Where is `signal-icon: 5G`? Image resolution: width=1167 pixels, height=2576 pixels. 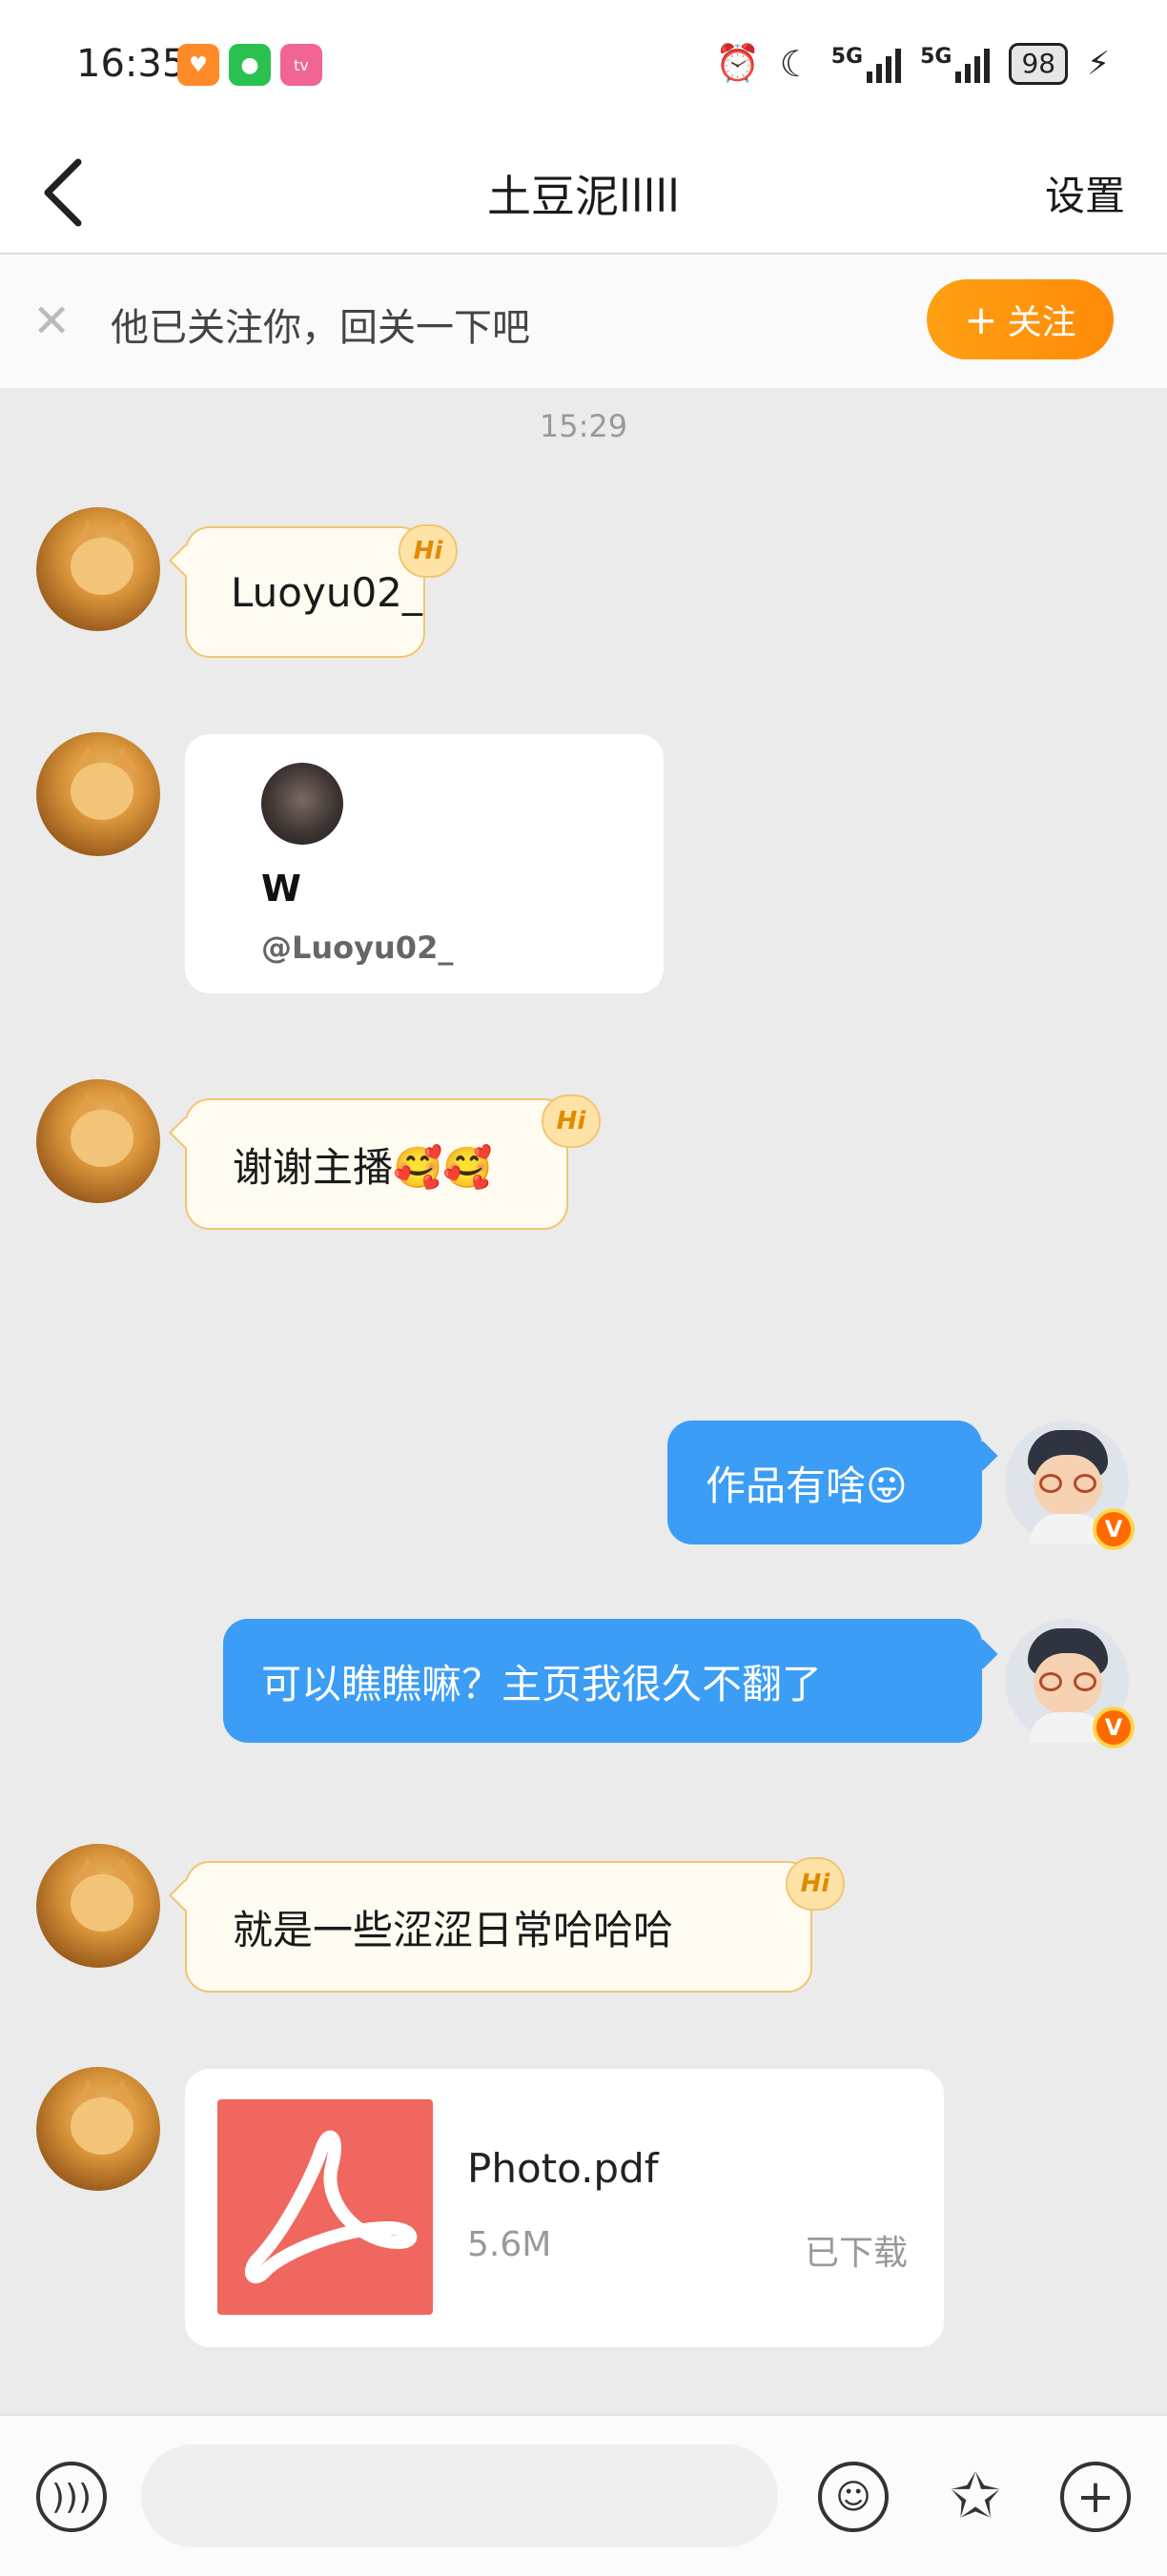 signal-icon: 5G is located at coordinates (866, 64).